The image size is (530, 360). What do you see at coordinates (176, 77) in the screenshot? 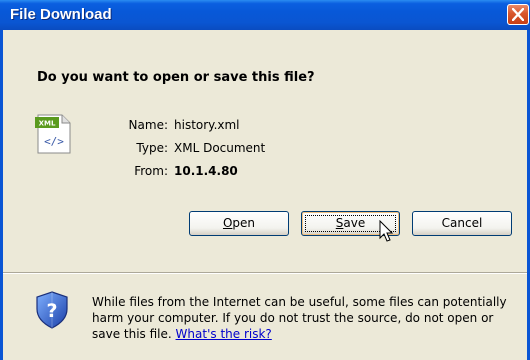
I see `dialog-question: Do you want to open or save this file?` at bounding box center [176, 77].